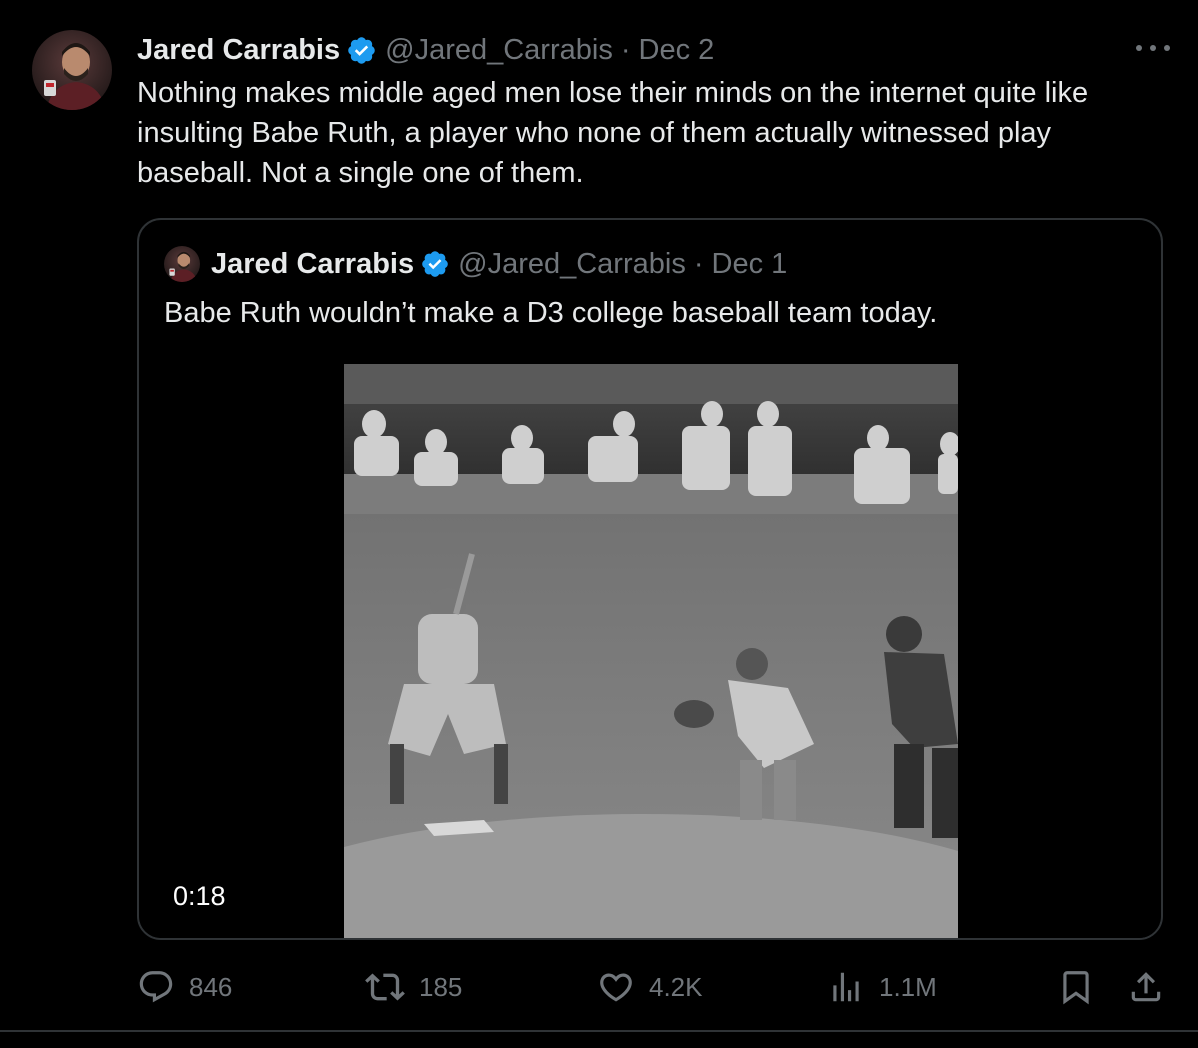 The height and width of the screenshot is (1048, 1198). Describe the element at coordinates (908, 986) in the screenshot. I see `views-count: 1.1M` at that location.